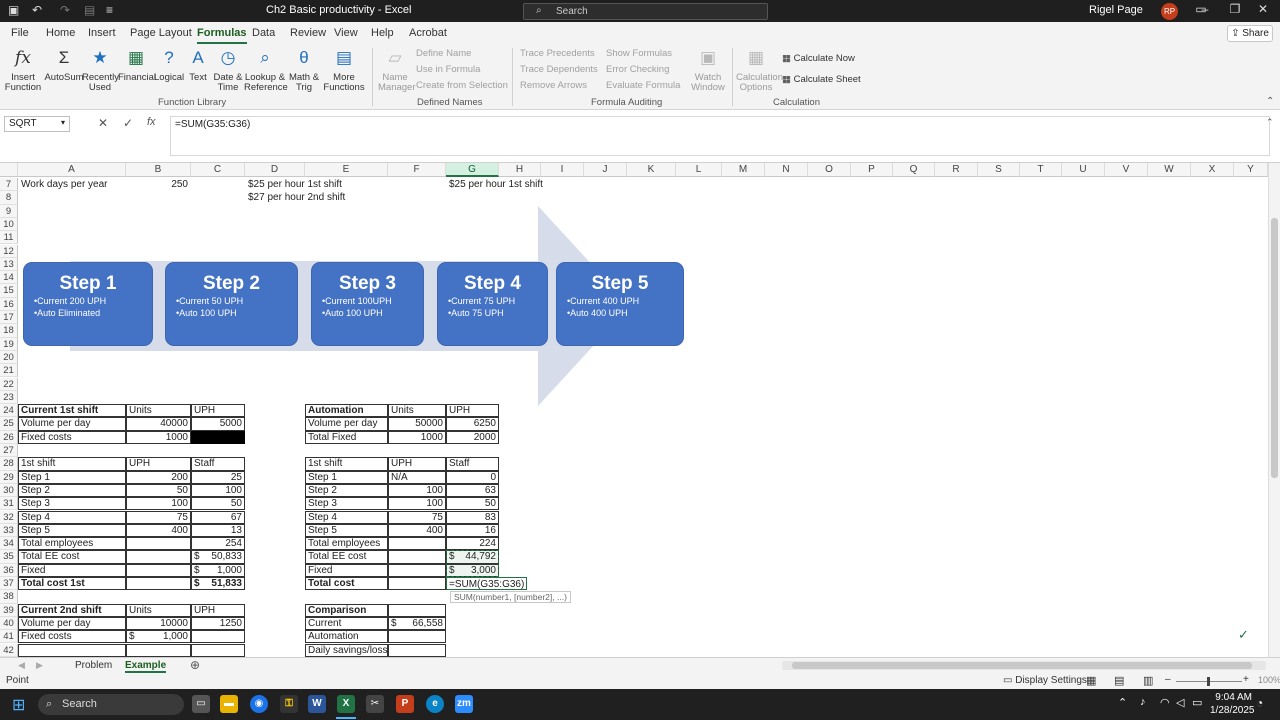  I want to click on row-header-10: 10, so click(9, 224).